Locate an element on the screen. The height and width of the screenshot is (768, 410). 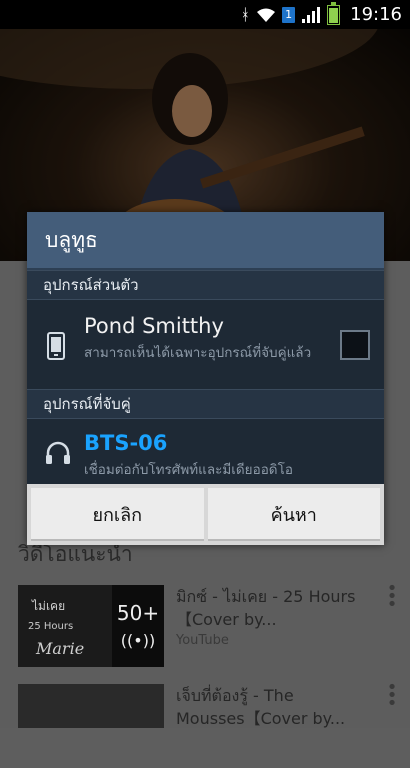
wifi-icon is located at coordinates (266, 15).